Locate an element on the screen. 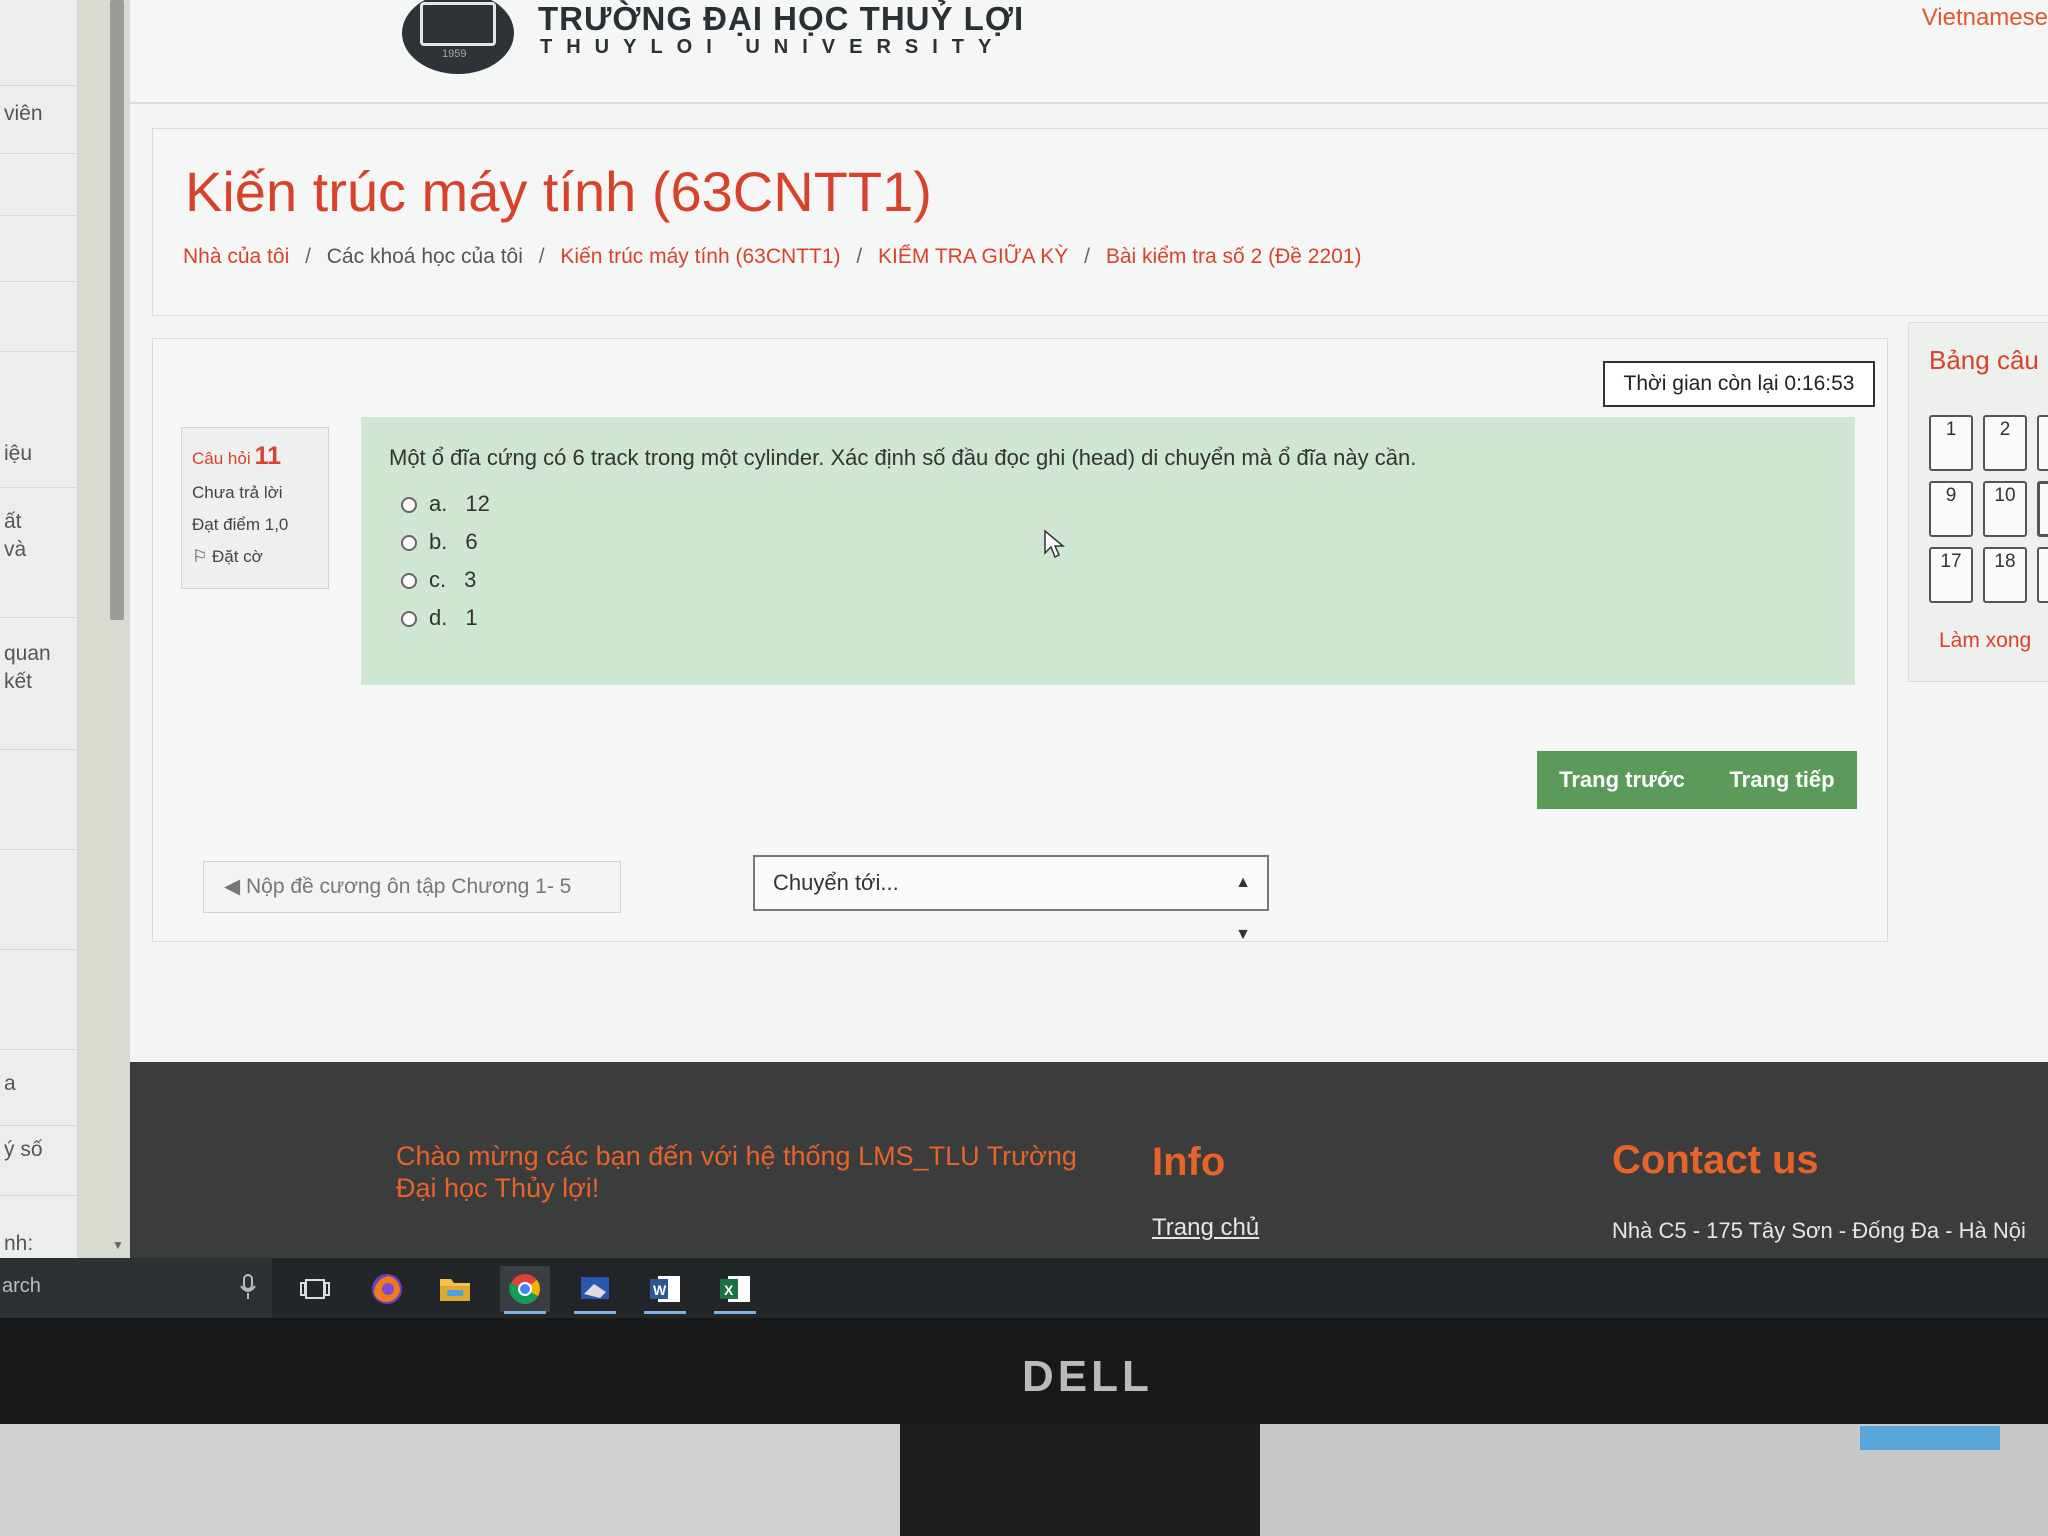 This screenshot has height=1536, width=2048. quiz-navigation-title: Bảng câu is located at coordinates (1984, 360).